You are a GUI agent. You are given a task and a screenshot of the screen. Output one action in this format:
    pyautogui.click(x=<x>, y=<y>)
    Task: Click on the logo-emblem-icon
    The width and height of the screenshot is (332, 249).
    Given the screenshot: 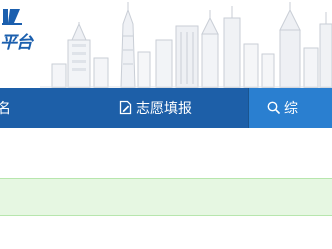 What is the action you would take?
    pyautogui.click(x=12, y=17)
    